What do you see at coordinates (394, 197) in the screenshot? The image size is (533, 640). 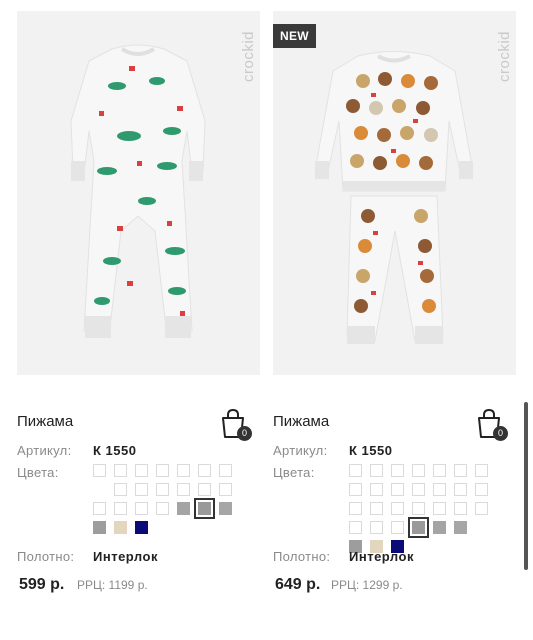 I see `pajama-animals-image` at bounding box center [394, 197].